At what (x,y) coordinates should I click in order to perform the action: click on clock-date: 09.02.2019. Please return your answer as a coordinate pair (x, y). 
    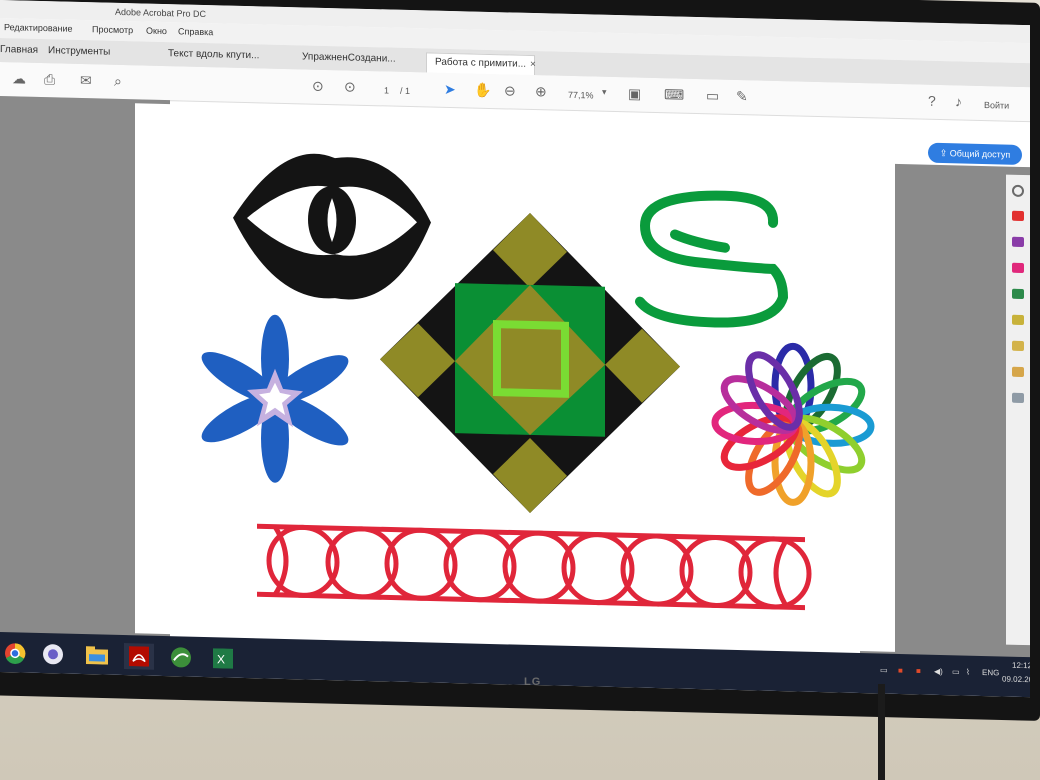
    Looking at the image, I should click on (1016, 679).